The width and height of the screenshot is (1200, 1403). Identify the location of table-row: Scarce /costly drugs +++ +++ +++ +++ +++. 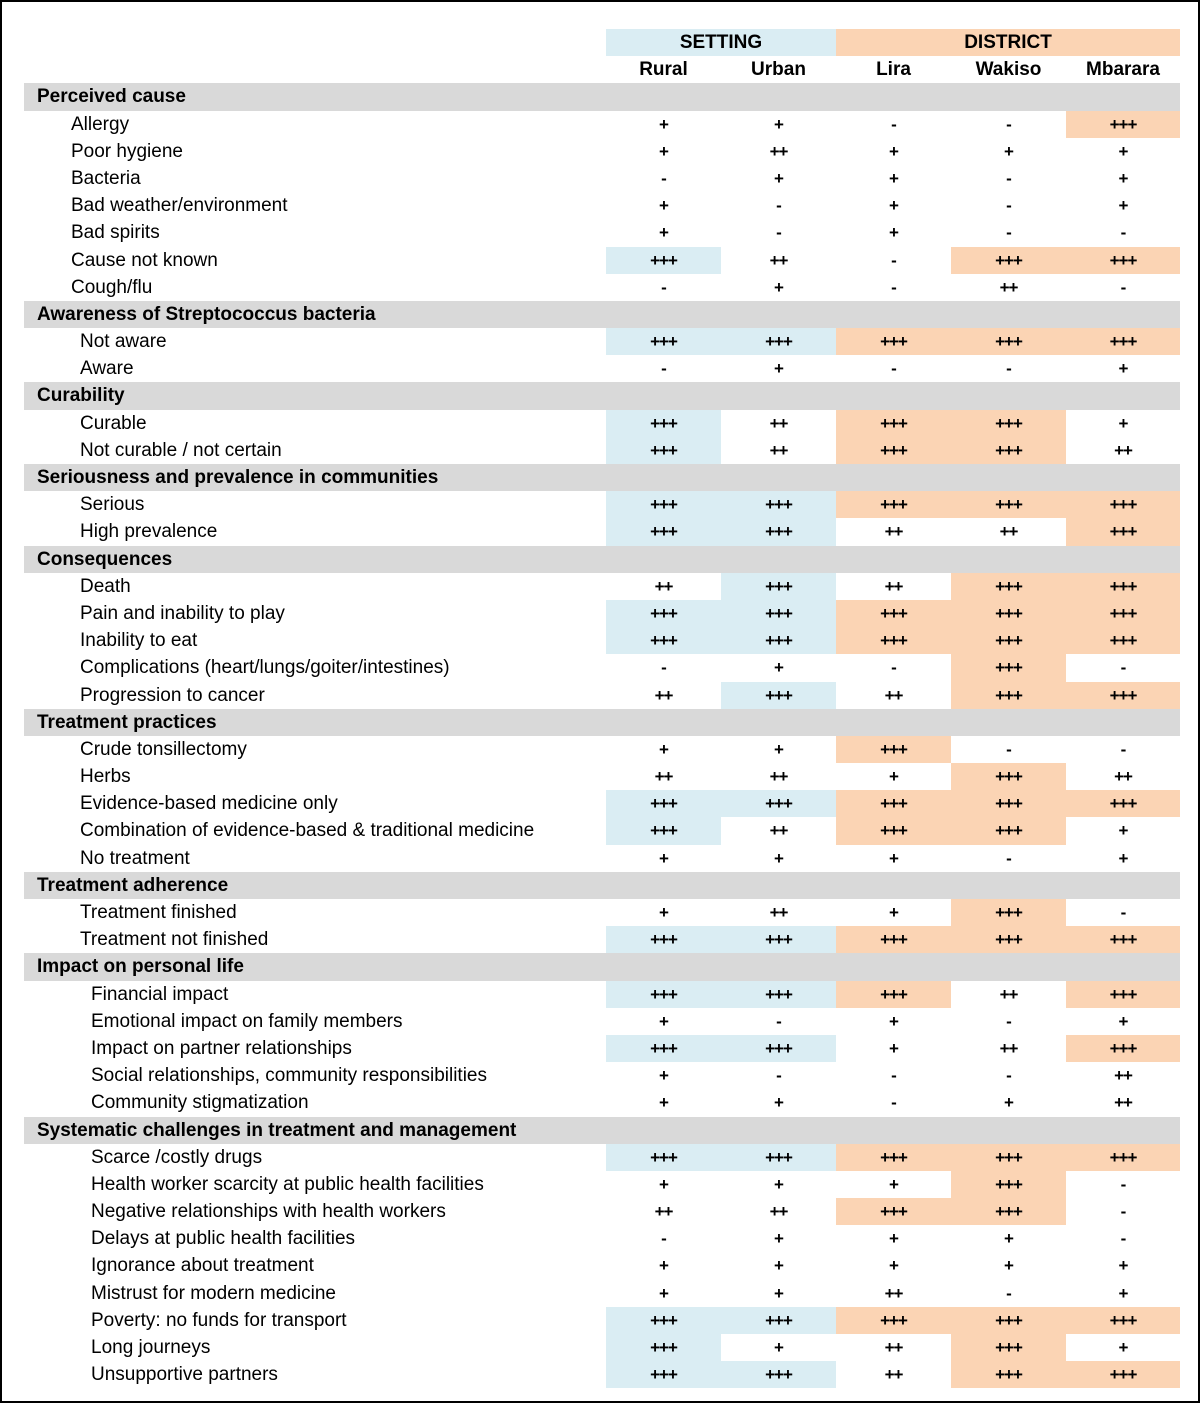
(602, 1157).